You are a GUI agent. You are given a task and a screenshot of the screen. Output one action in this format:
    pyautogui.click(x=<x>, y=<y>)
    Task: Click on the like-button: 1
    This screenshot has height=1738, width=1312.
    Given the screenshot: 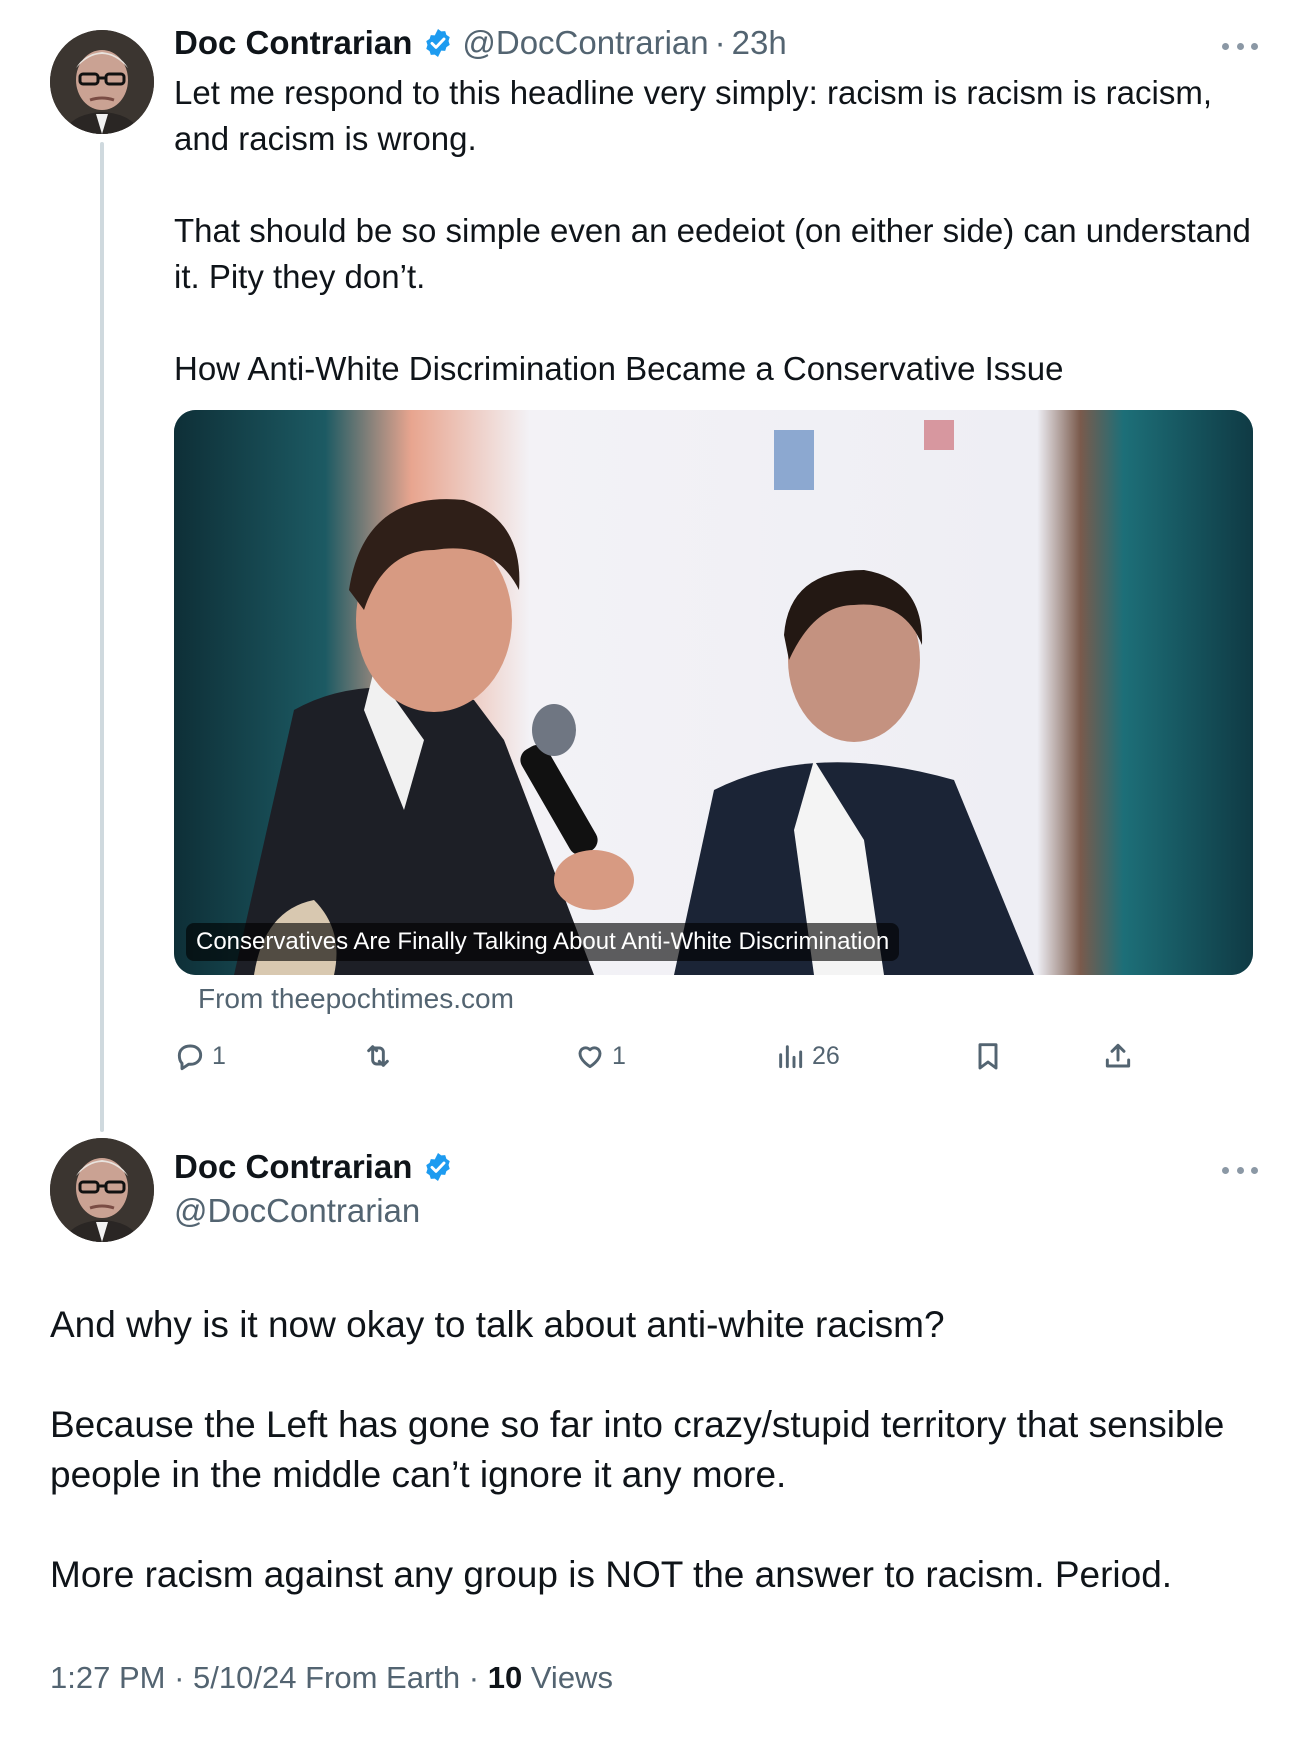 What is the action you would take?
    pyautogui.click(x=600, y=1056)
    